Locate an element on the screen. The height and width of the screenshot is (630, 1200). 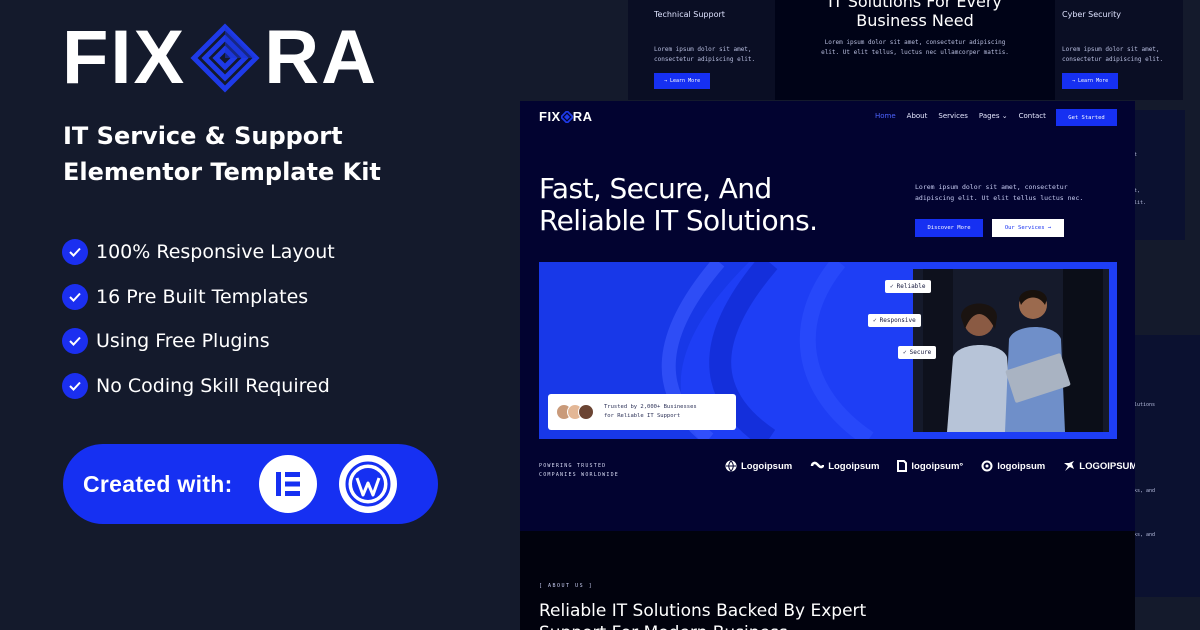
our-services-button: Our Services → is located at coordinates (1028, 228).